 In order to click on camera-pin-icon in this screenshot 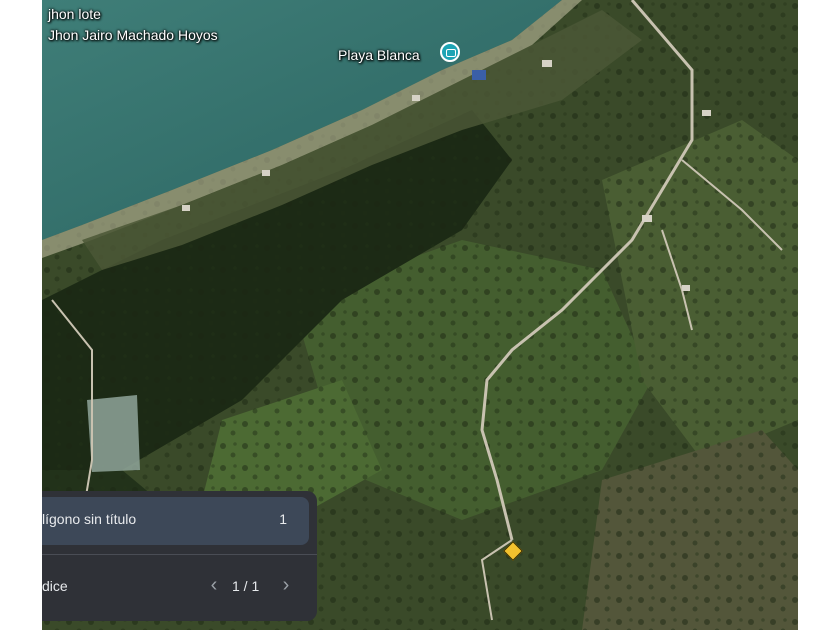, I will do `click(450, 52)`.